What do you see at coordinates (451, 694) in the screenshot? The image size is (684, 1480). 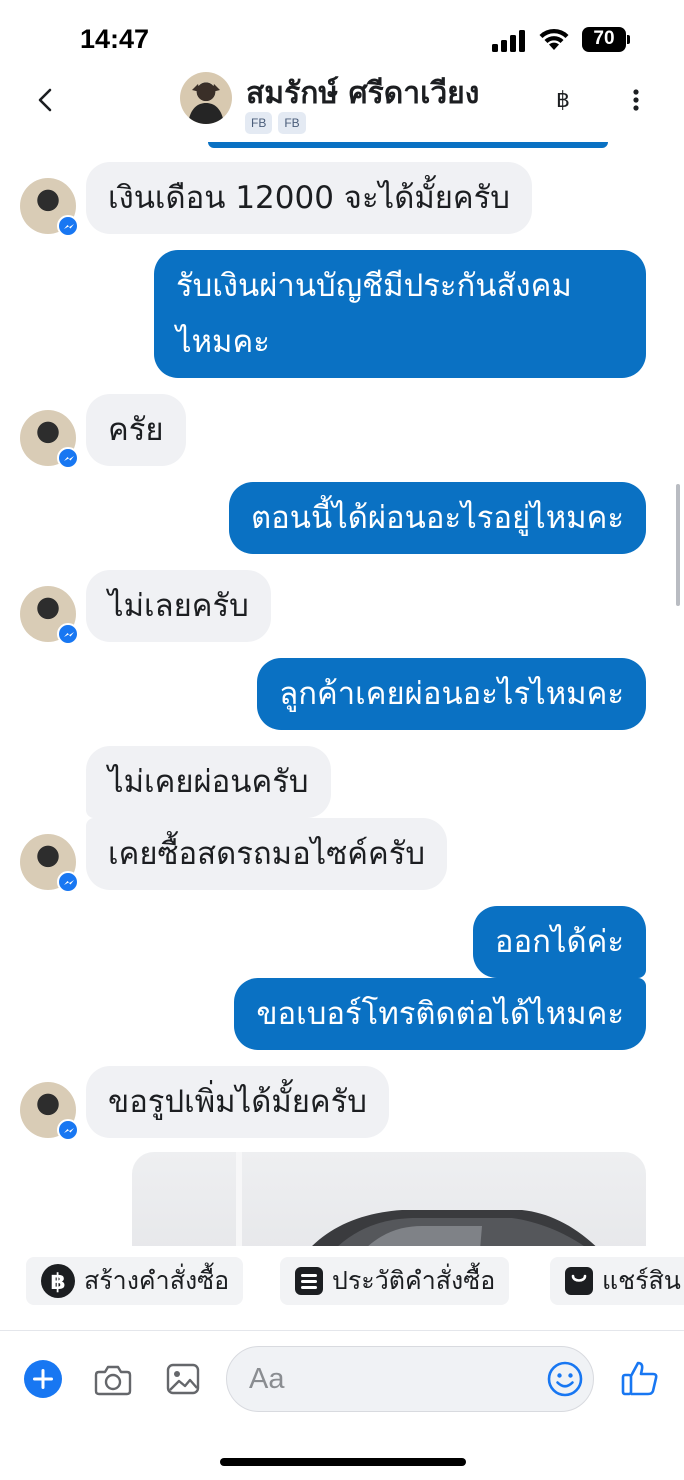 I see `message-bubble-outgoing: ลูกค้าเคยผ่อนอะไรไหมคะ` at bounding box center [451, 694].